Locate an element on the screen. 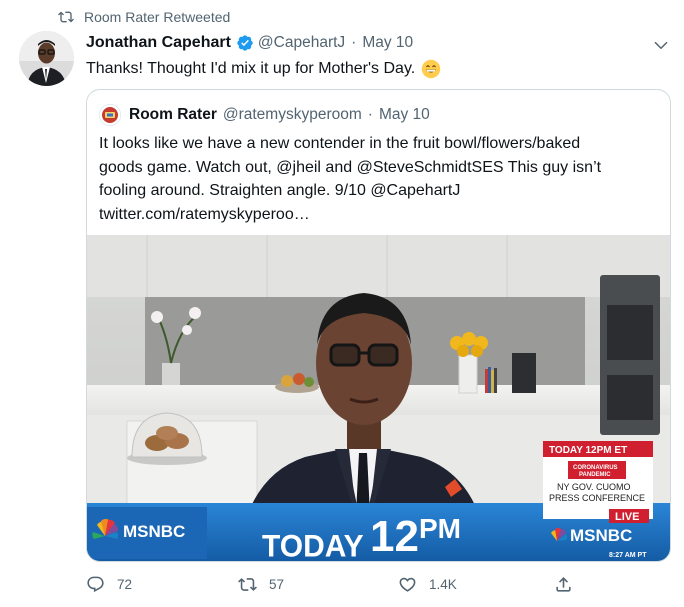 The width and height of the screenshot is (684, 607). box-tag-coronavirus: CORONAVIRUS is located at coordinates (595, 468).